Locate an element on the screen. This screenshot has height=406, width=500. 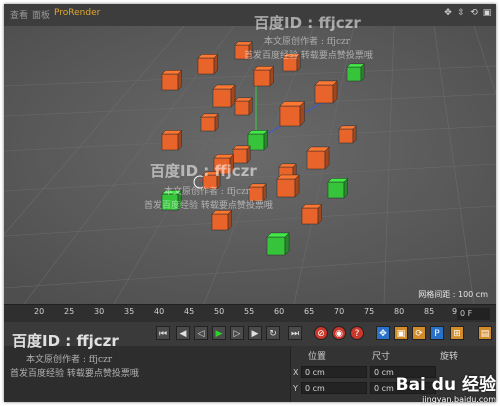
prev-key-button: ◀ is located at coordinates (183, 333).